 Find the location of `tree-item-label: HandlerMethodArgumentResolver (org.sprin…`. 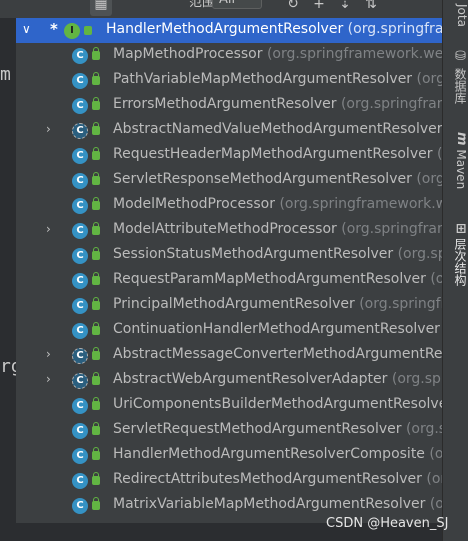

tree-item-label: HandlerMethodArgumentResolver (org.sprin… is located at coordinates (274, 29).